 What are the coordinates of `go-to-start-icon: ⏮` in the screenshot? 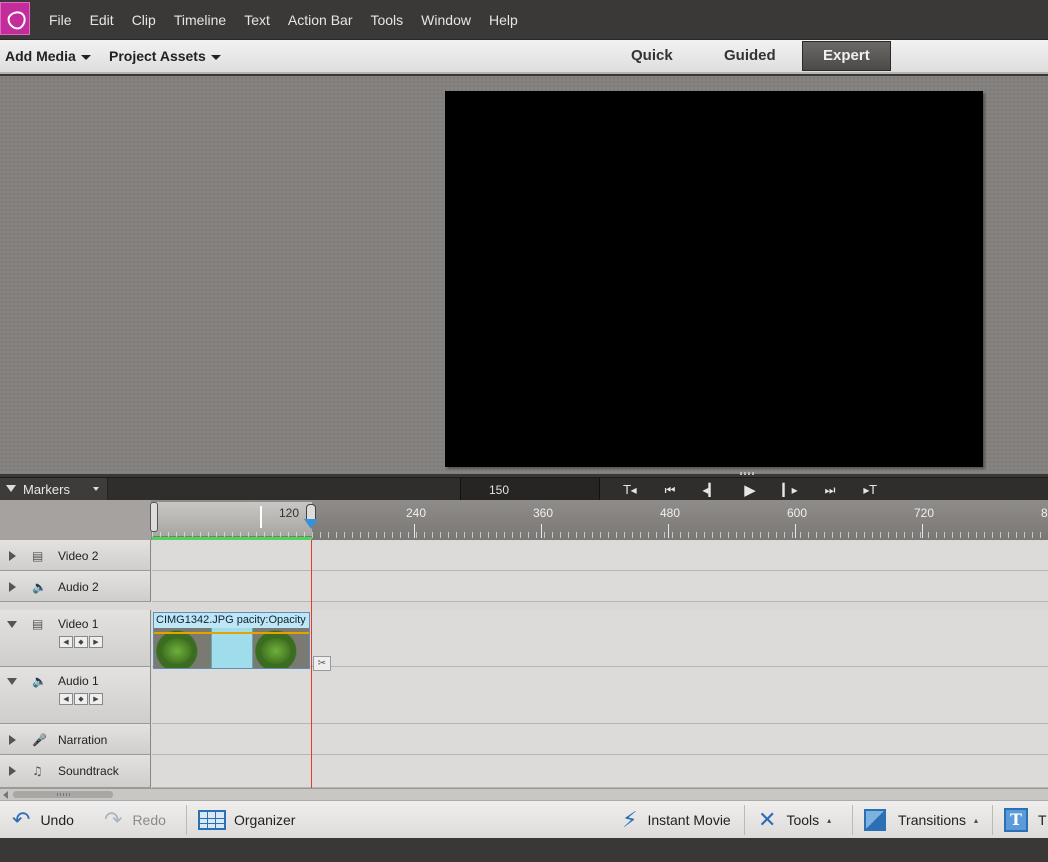 It's located at (670, 490).